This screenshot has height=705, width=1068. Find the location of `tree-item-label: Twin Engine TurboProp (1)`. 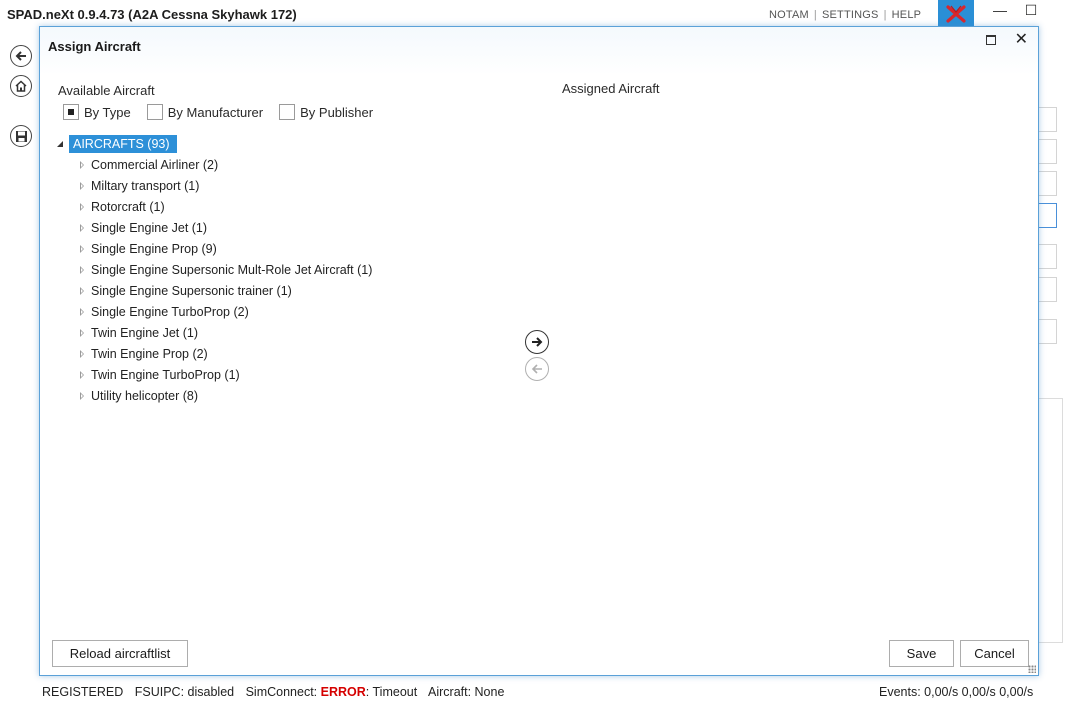

tree-item-label: Twin Engine TurboProp (1) is located at coordinates (165, 374).